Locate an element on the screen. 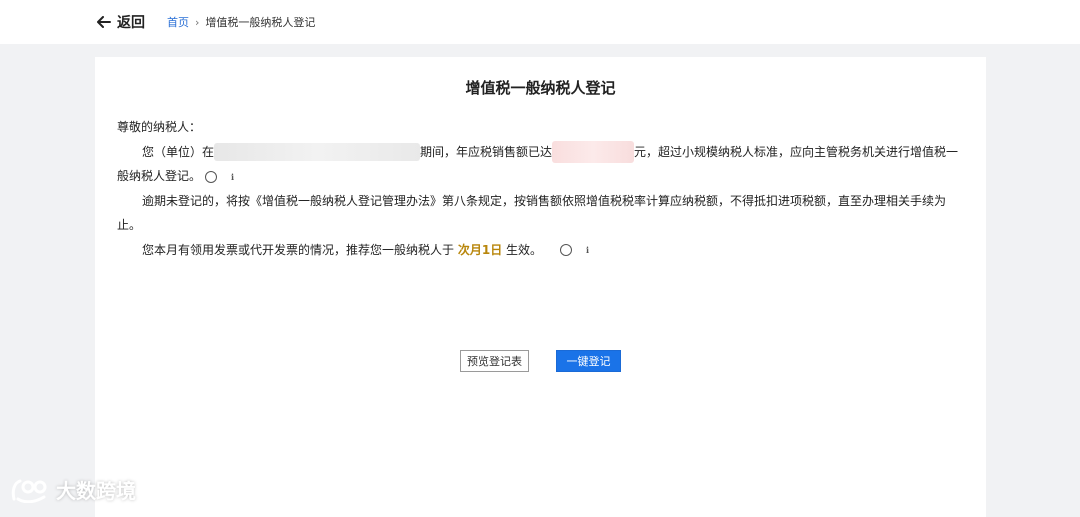 This screenshot has width=1080, height=517. top-bar: 返回 首页 › 增值税一般纳税人登记 is located at coordinates (540, 22).